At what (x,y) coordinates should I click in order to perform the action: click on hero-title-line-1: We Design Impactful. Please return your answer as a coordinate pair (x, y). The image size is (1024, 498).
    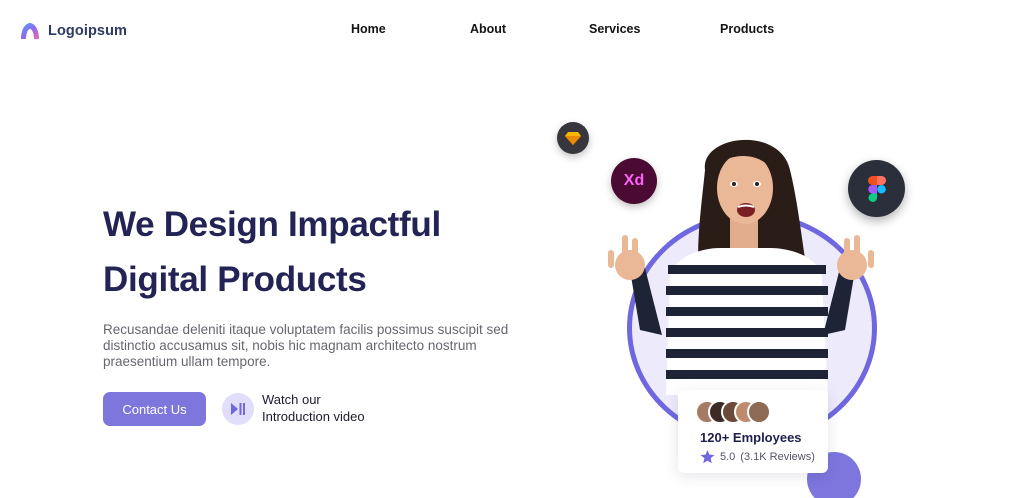
    Looking at the image, I should click on (272, 224).